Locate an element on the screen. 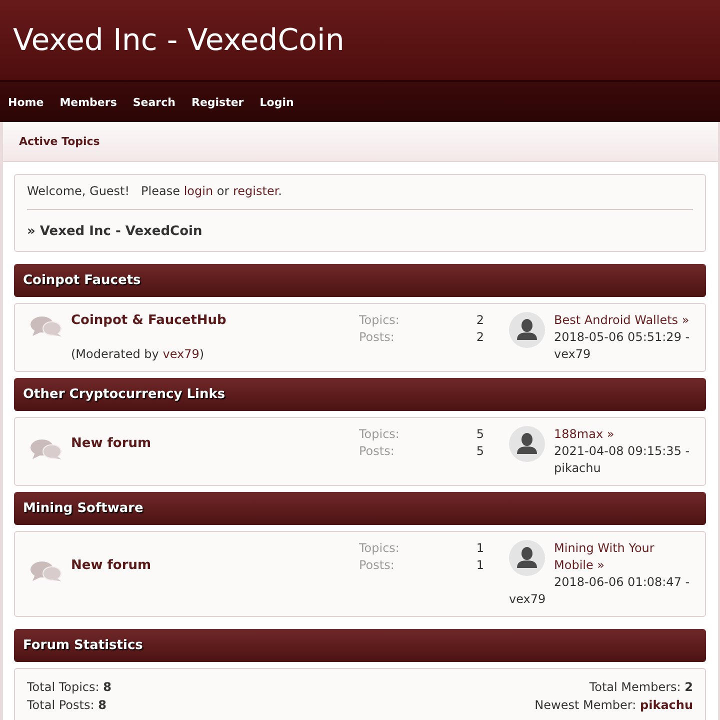 Image resolution: width=720 pixels, height=720 pixels. last-post-info: 2018-05-06 05:51:29 - vex79 is located at coordinates (622, 345).